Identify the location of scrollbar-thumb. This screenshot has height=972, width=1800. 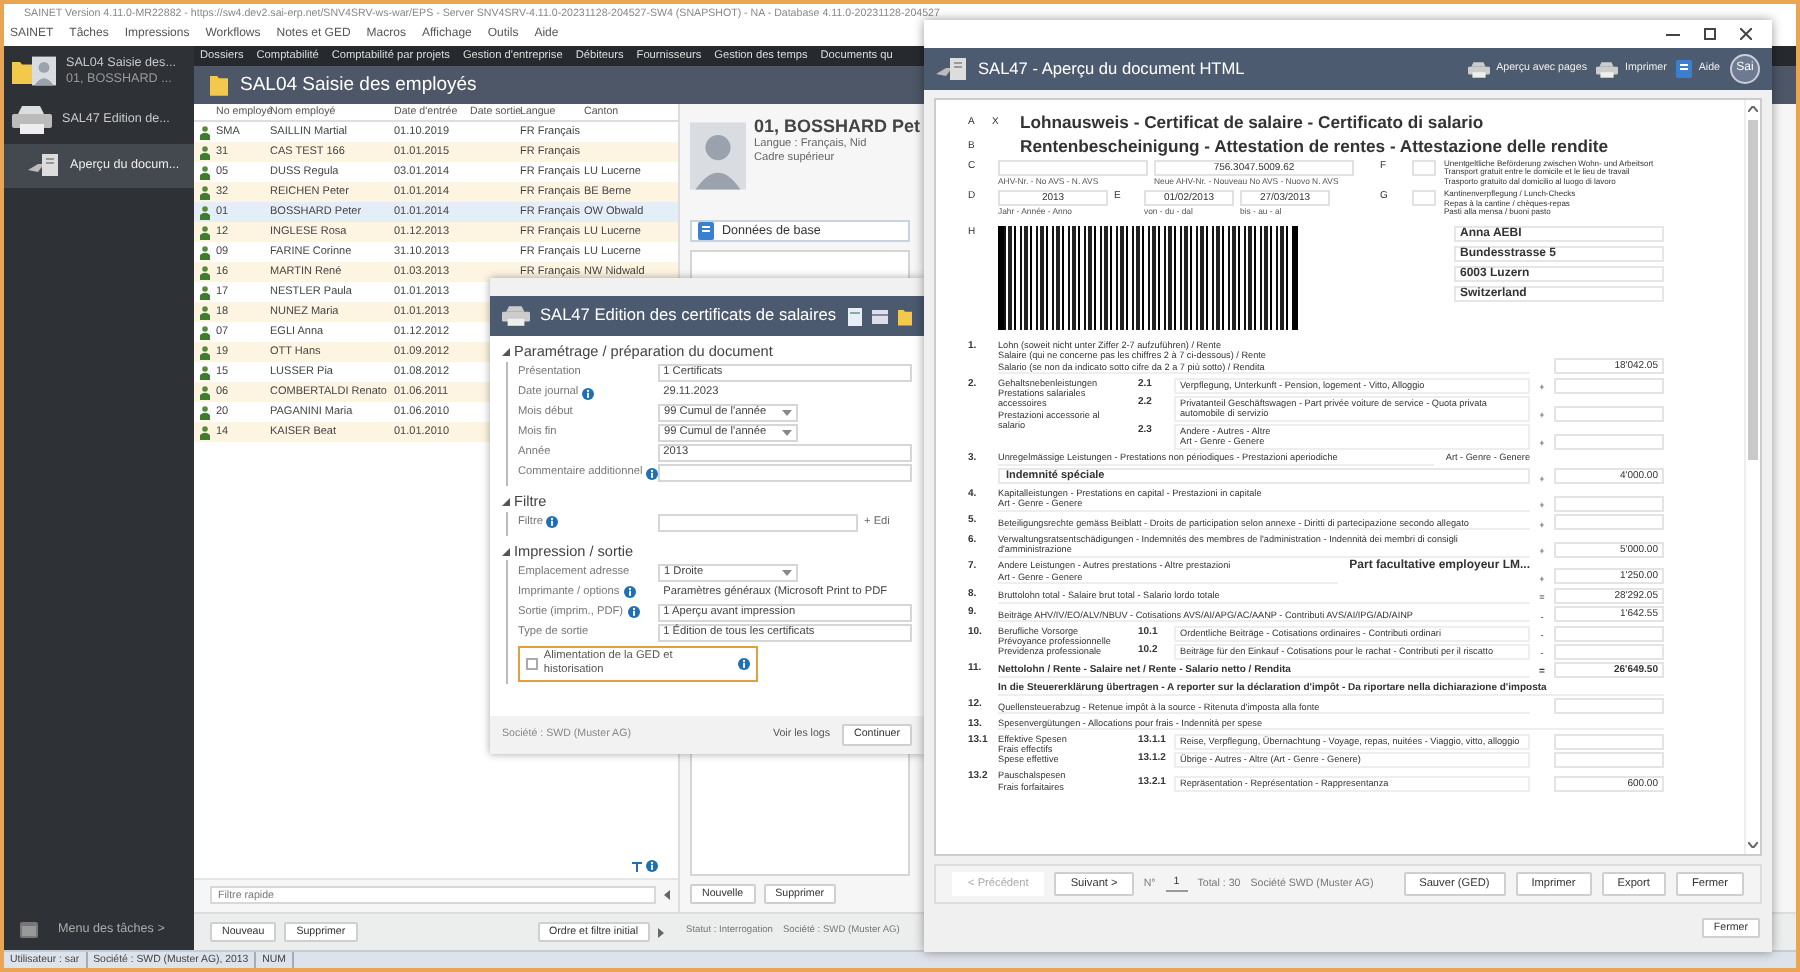
(1753, 290).